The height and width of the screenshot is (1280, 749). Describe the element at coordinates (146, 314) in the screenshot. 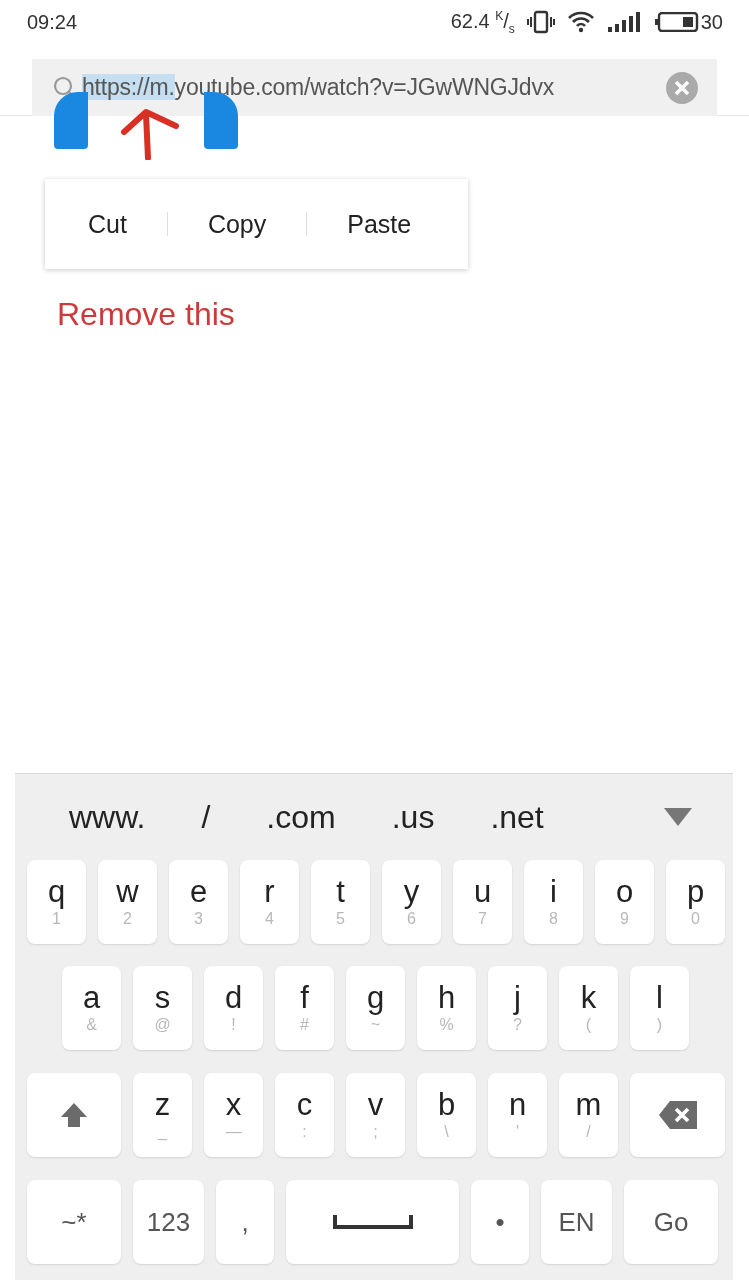

I see `annotation-text: Remove this` at that location.